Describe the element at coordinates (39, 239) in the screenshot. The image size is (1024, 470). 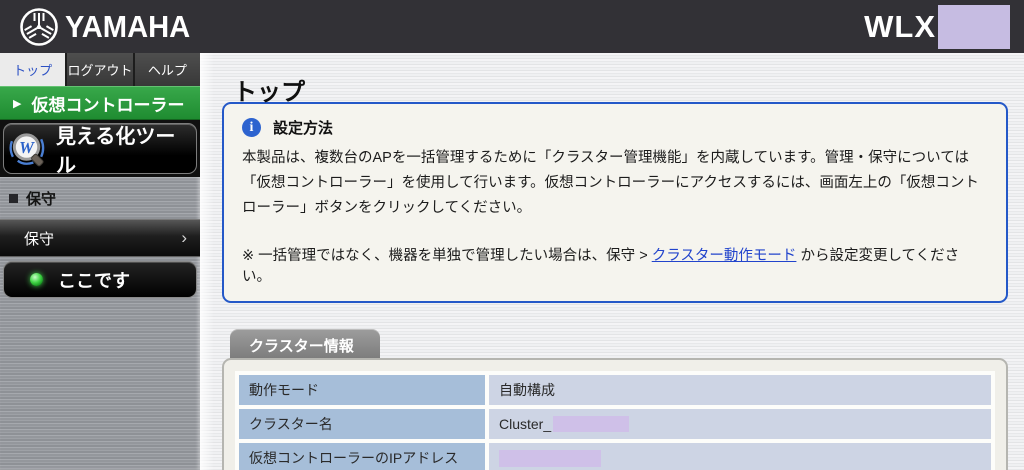
I see `maintenance-item-label: 保守` at that location.